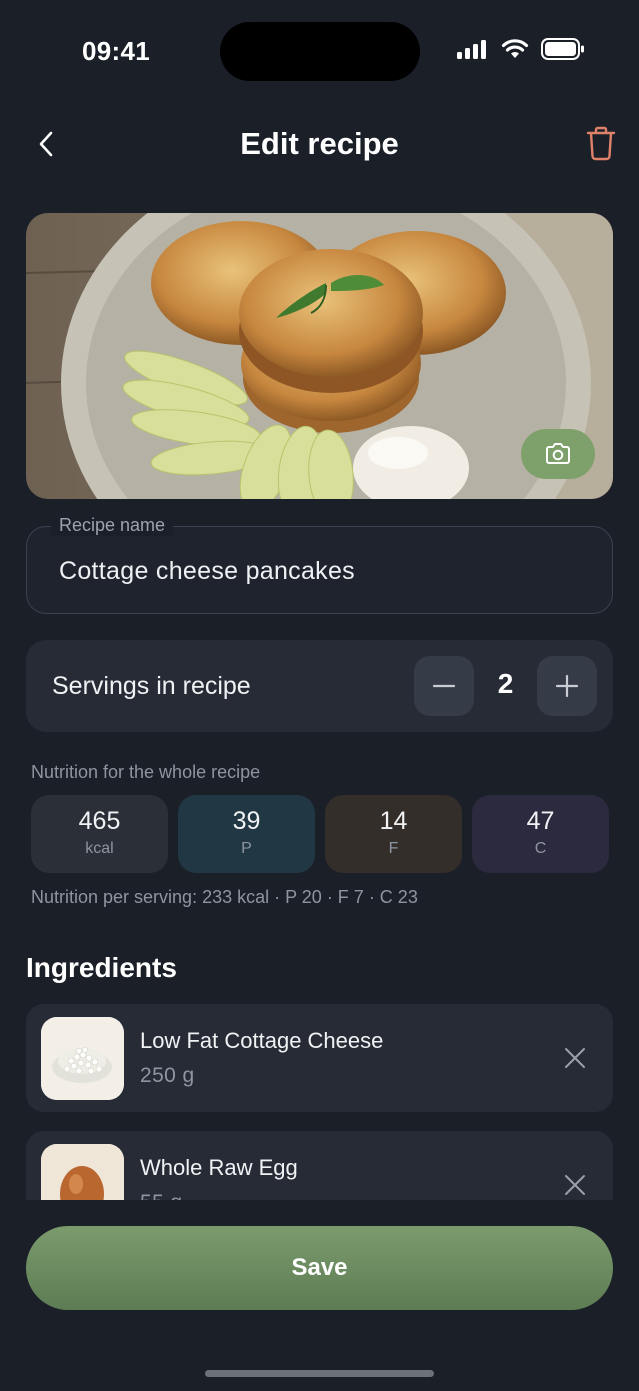  I want to click on ingredient-amount: 250 g, so click(167, 1075).